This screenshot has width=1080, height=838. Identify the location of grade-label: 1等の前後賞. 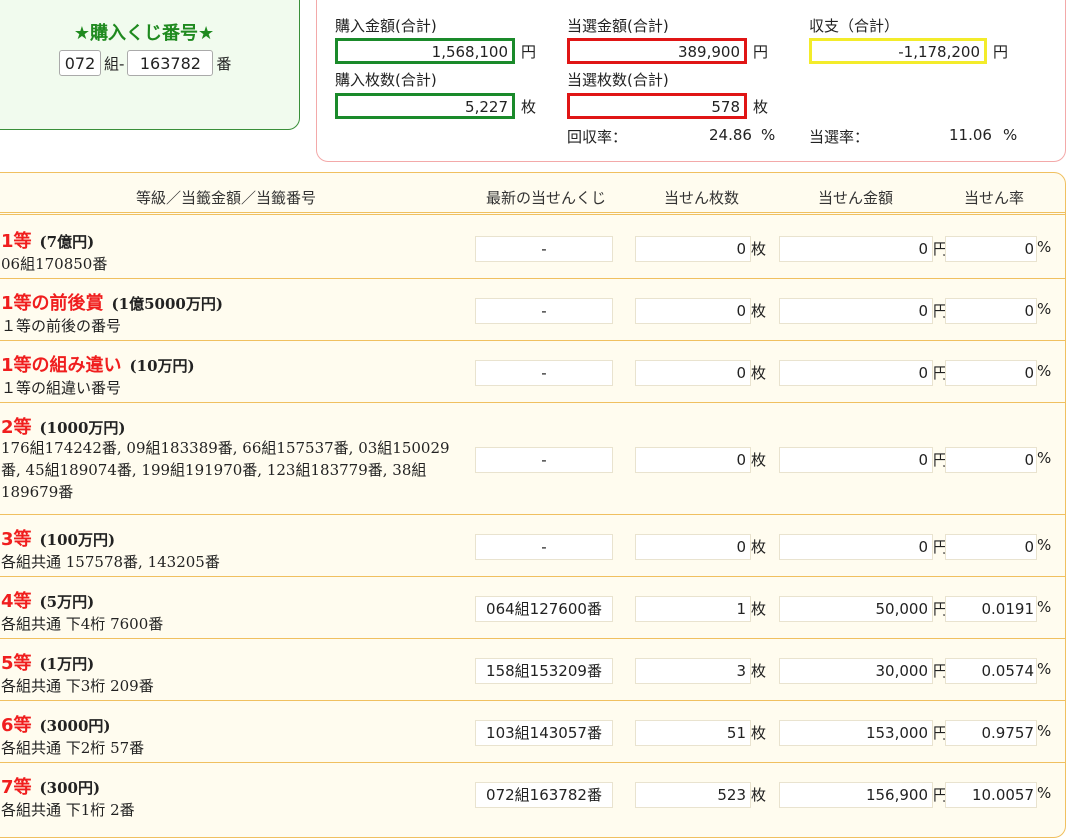
(52, 303).